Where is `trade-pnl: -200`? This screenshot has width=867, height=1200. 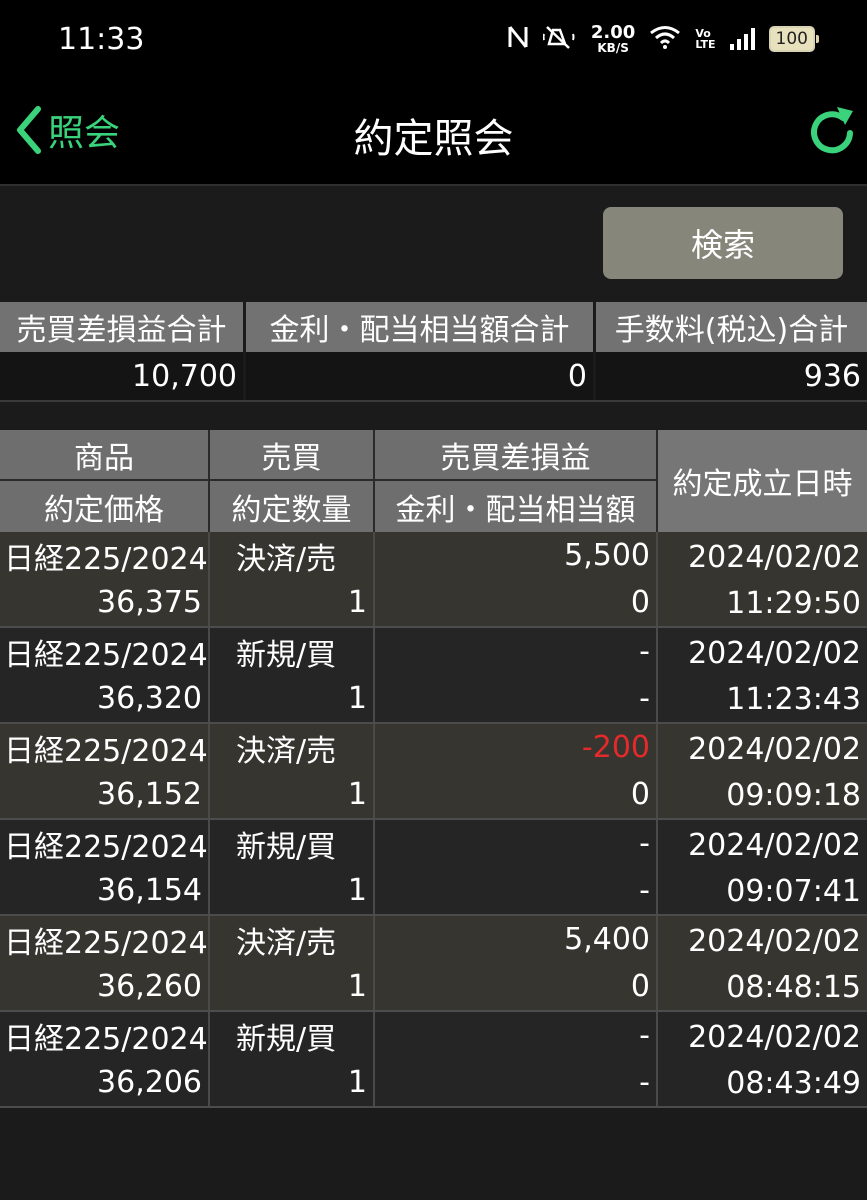 trade-pnl: -200 is located at coordinates (615, 747).